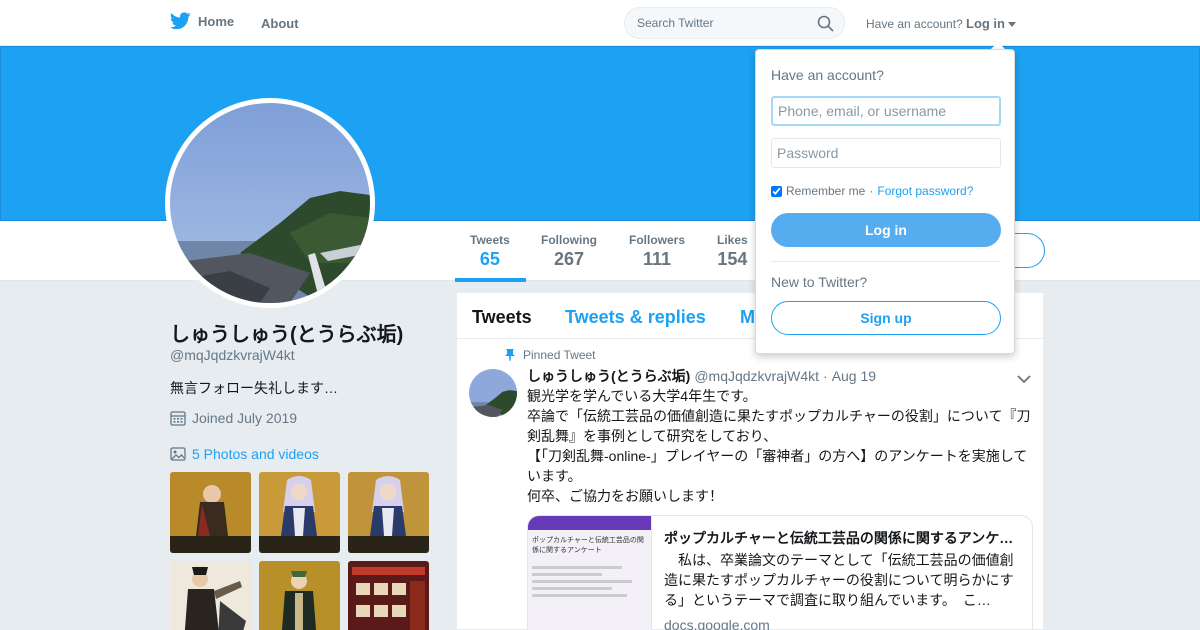  Describe the element at coordinates (178, 418) in the screenshot. I see `calendar-icon` at that location.